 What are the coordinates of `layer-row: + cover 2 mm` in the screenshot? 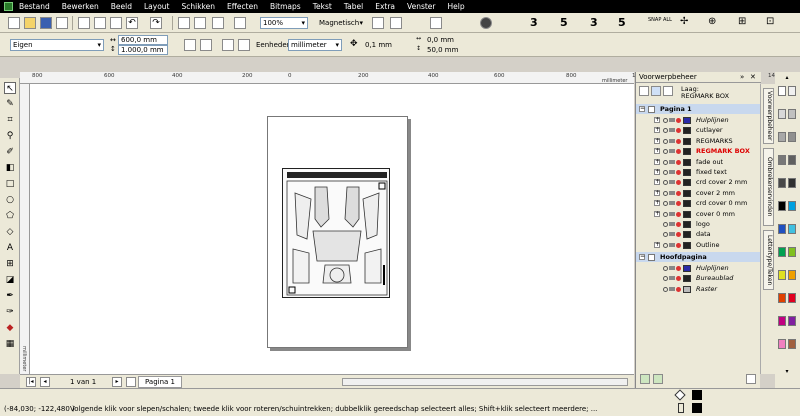 It's located at (698, 193).